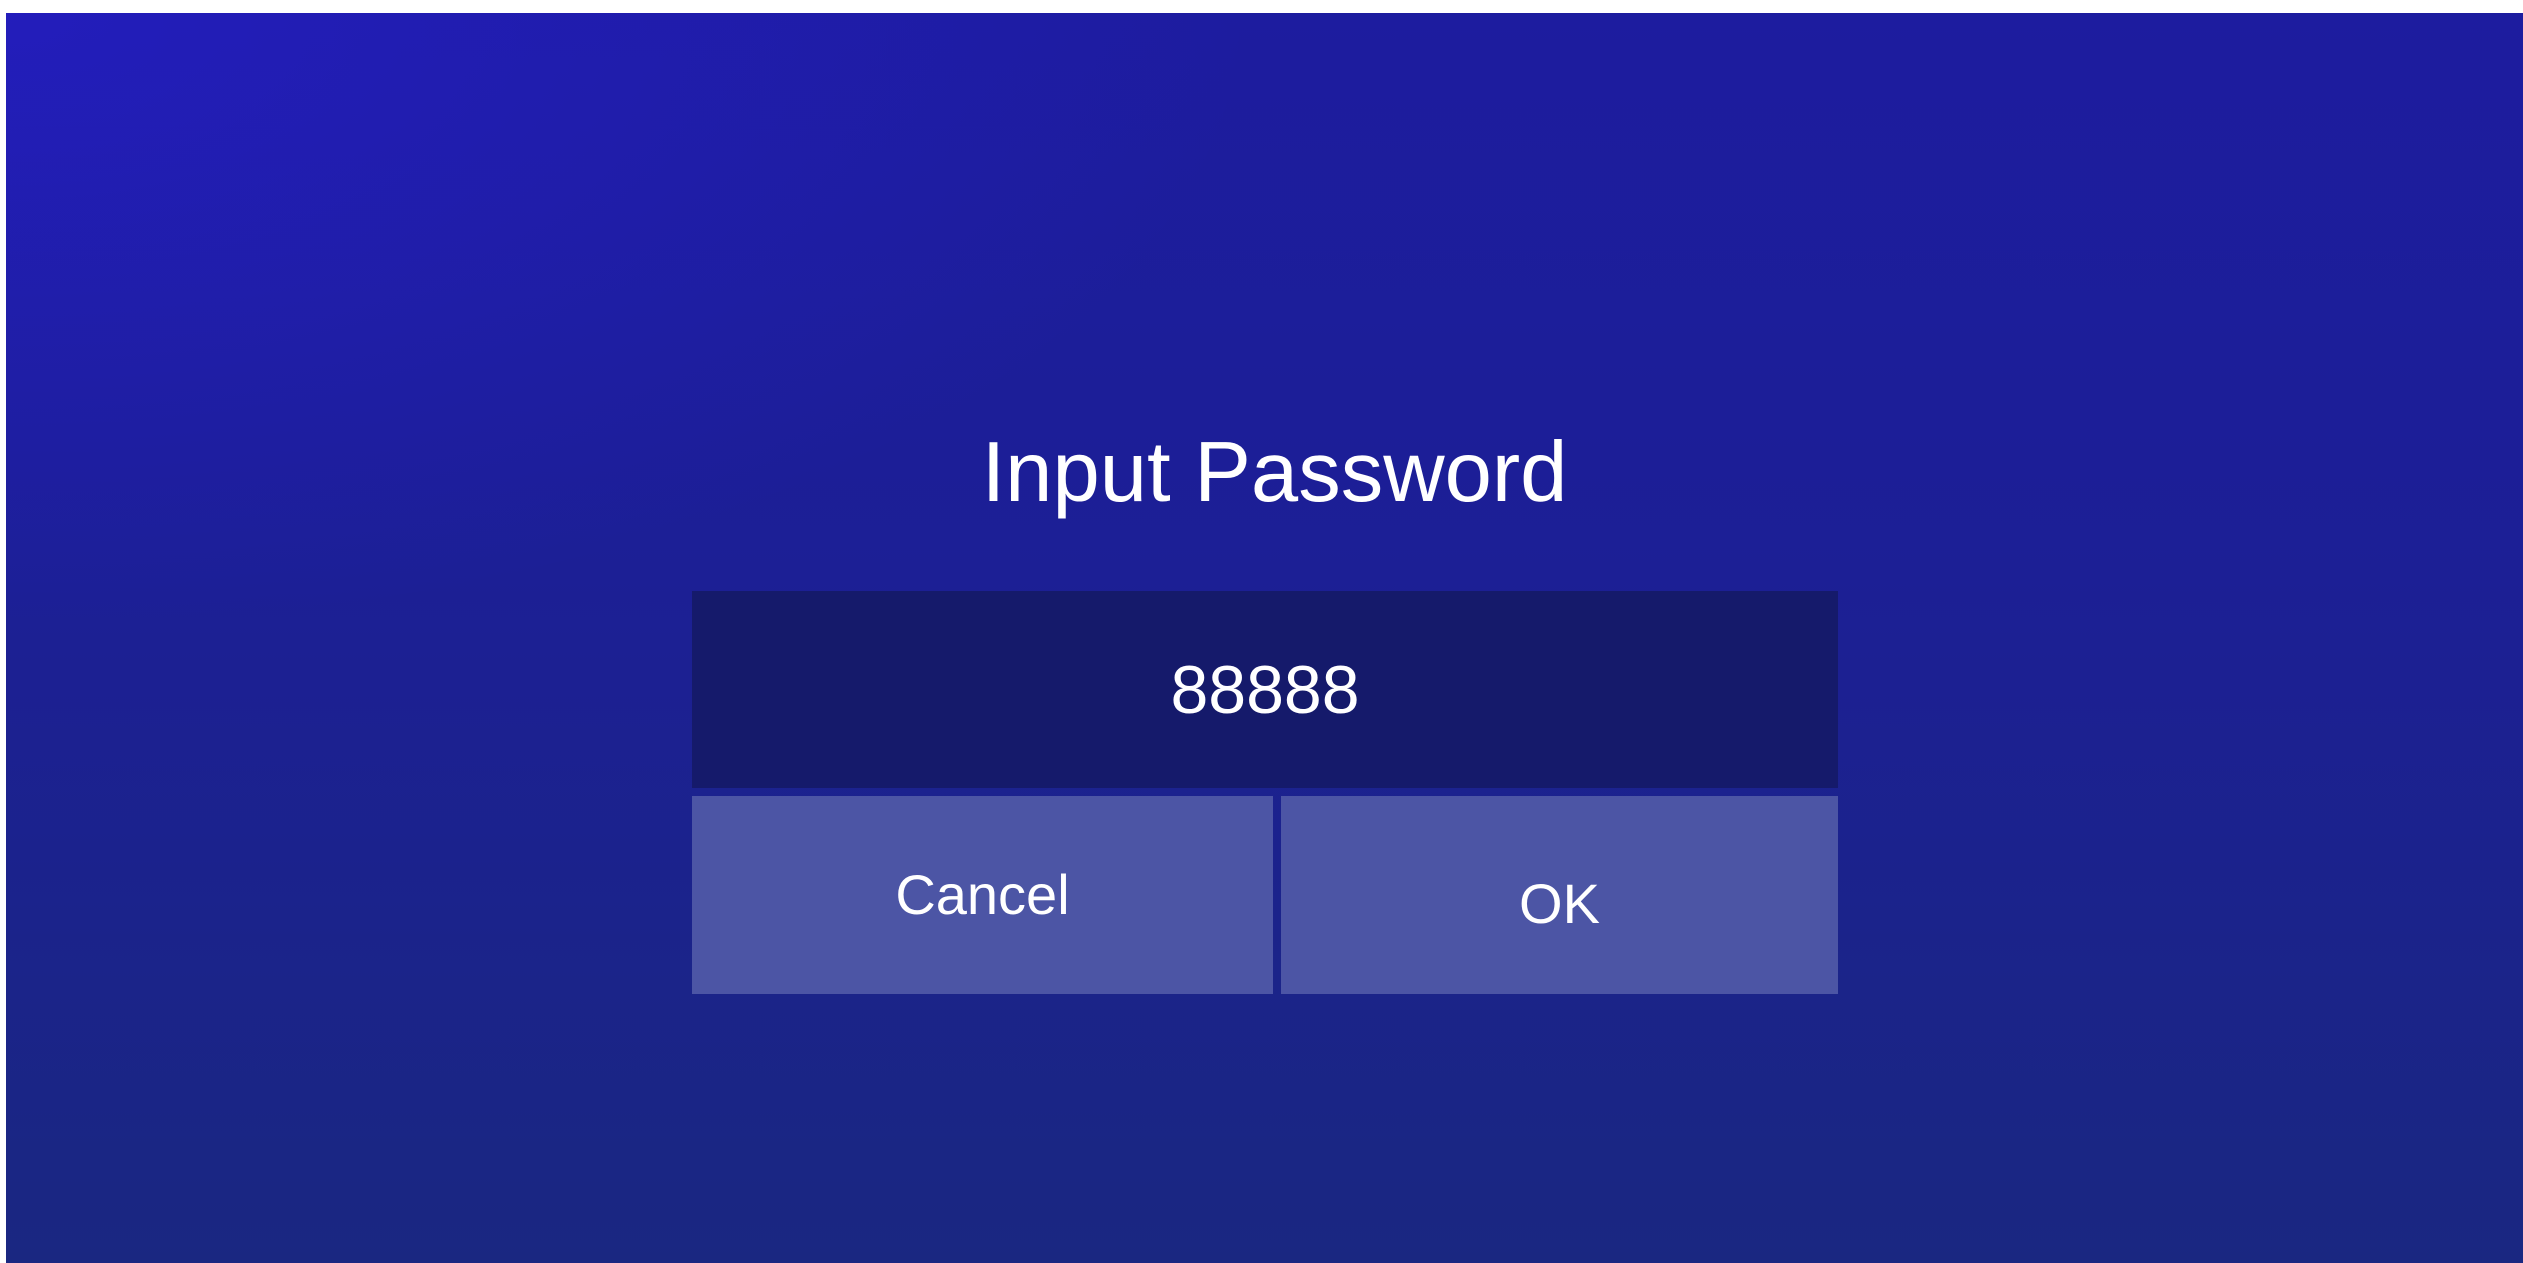 Image resolution: width=2523 pixels, height=1263 pixels. I want to click on dialog-title: Input Password, so click(1264, 473).